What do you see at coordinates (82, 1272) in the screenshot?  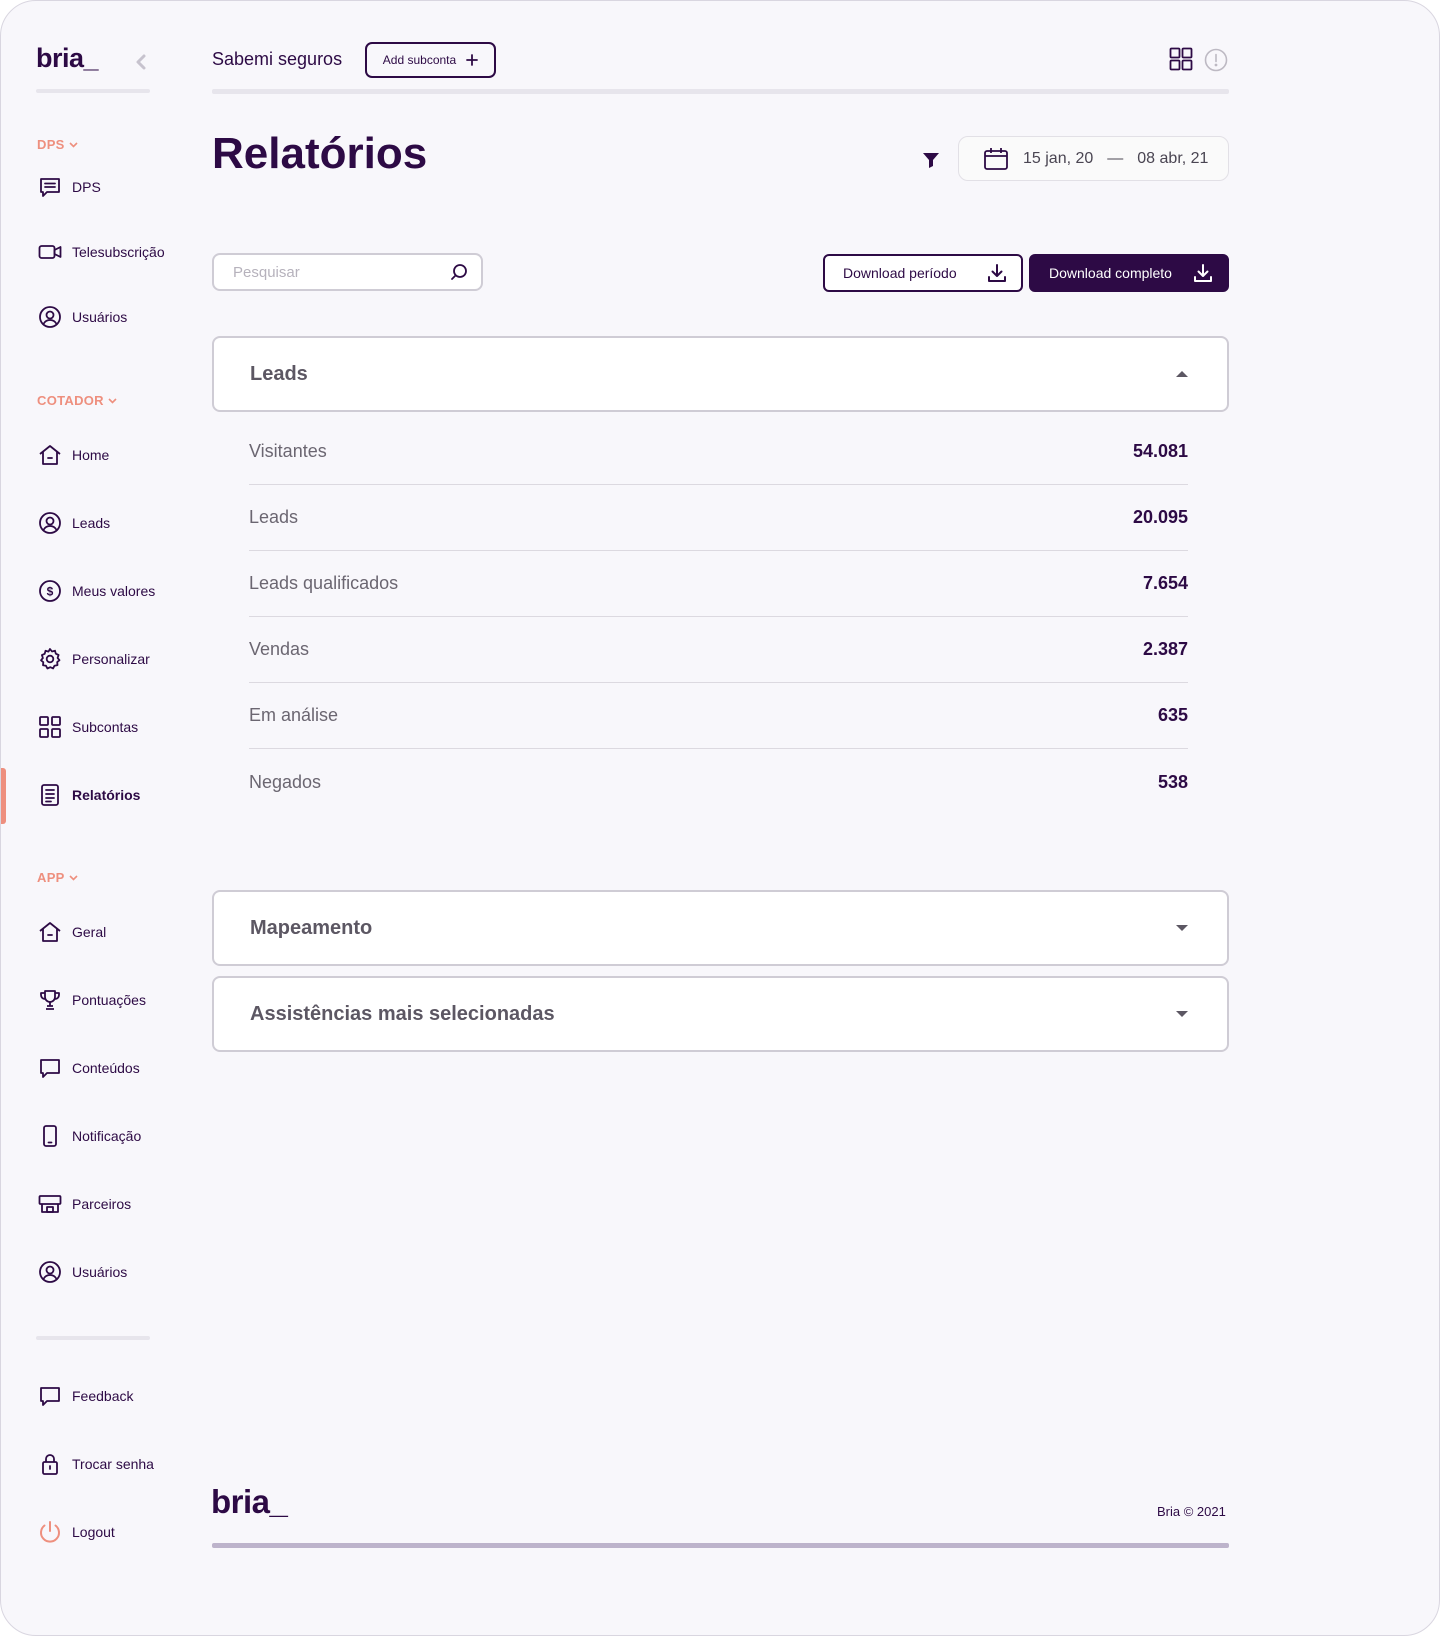 I see `sidebar-item-usuarios-app: Usuários` at bounding box center [82, 1272].